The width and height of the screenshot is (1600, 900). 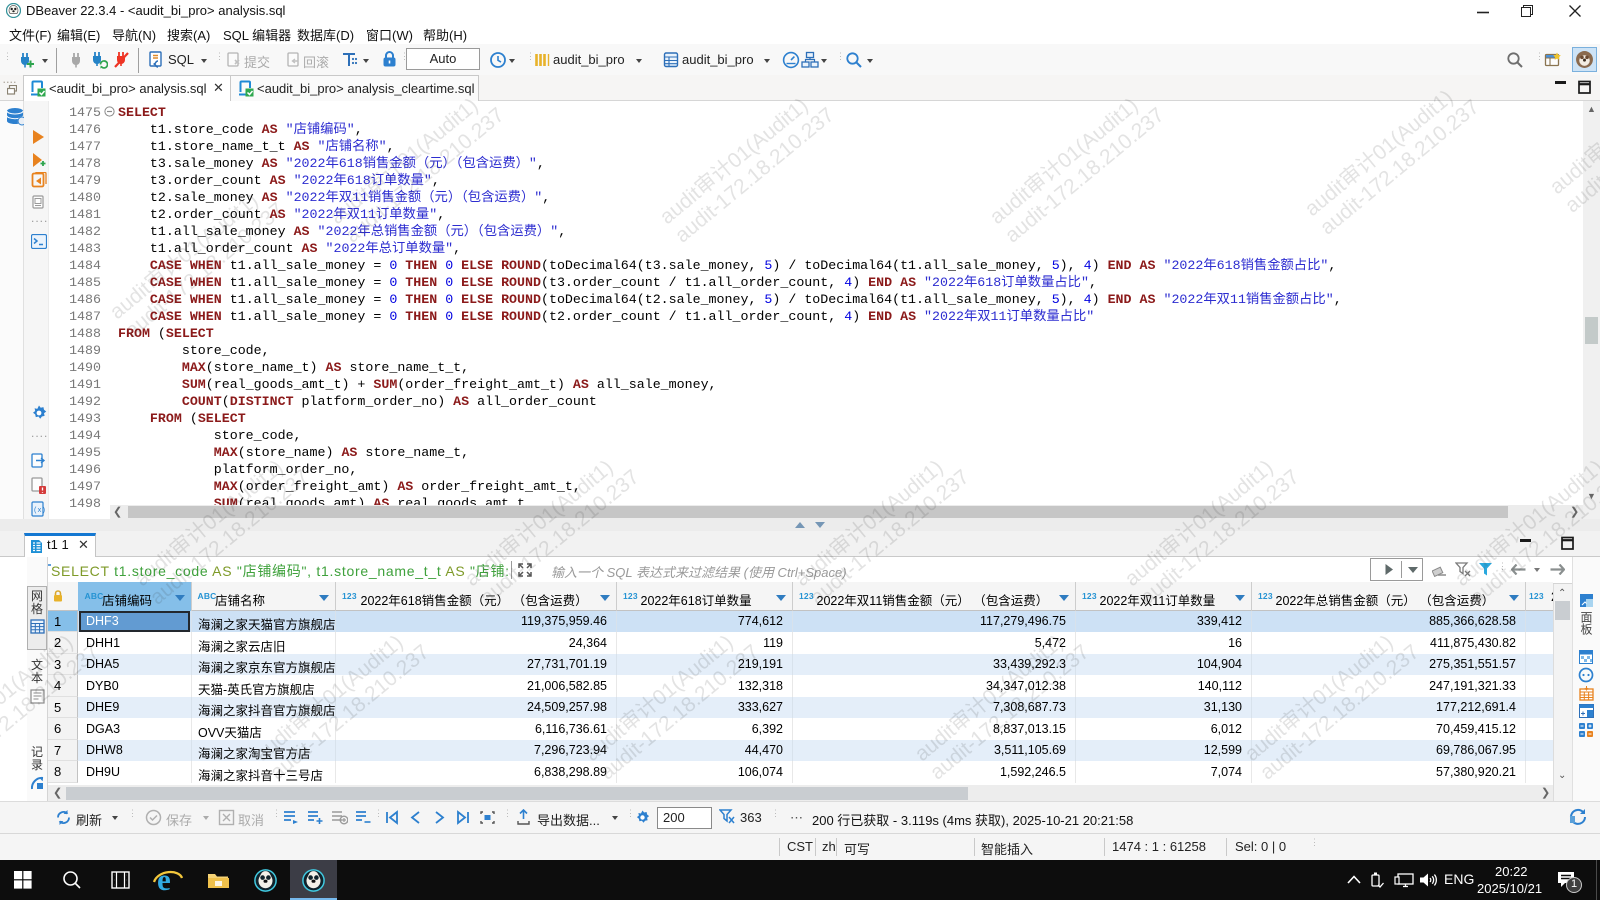 What do you see at coordinates (39, 511) in the screenshot?
I see `svg-text: (x)` at bounding box center [39, 511].